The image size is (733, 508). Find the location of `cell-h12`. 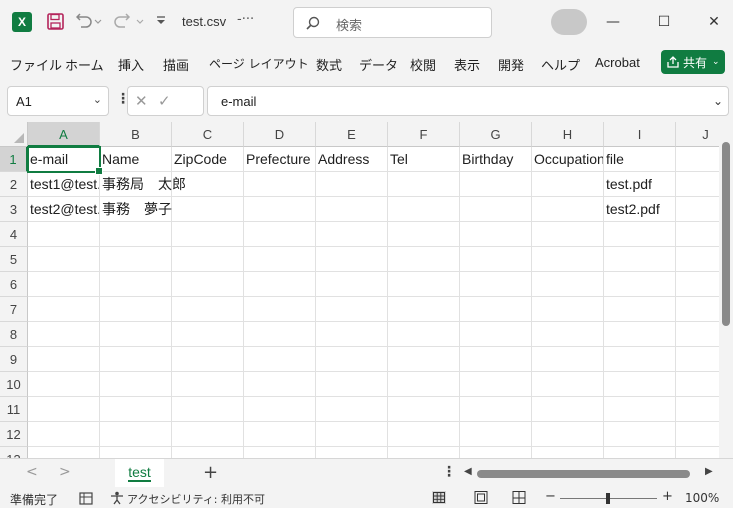

cell-h12 is located at coordinates (568, 434).